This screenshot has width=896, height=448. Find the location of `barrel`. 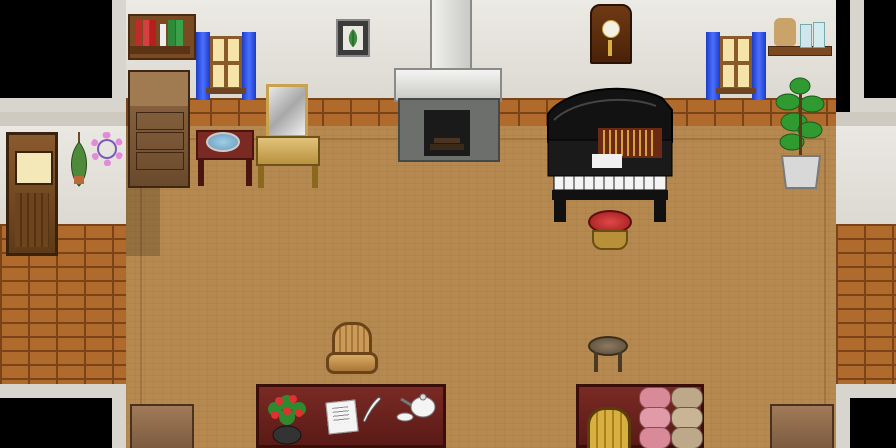

barrel is located at coordinates (609, 427).